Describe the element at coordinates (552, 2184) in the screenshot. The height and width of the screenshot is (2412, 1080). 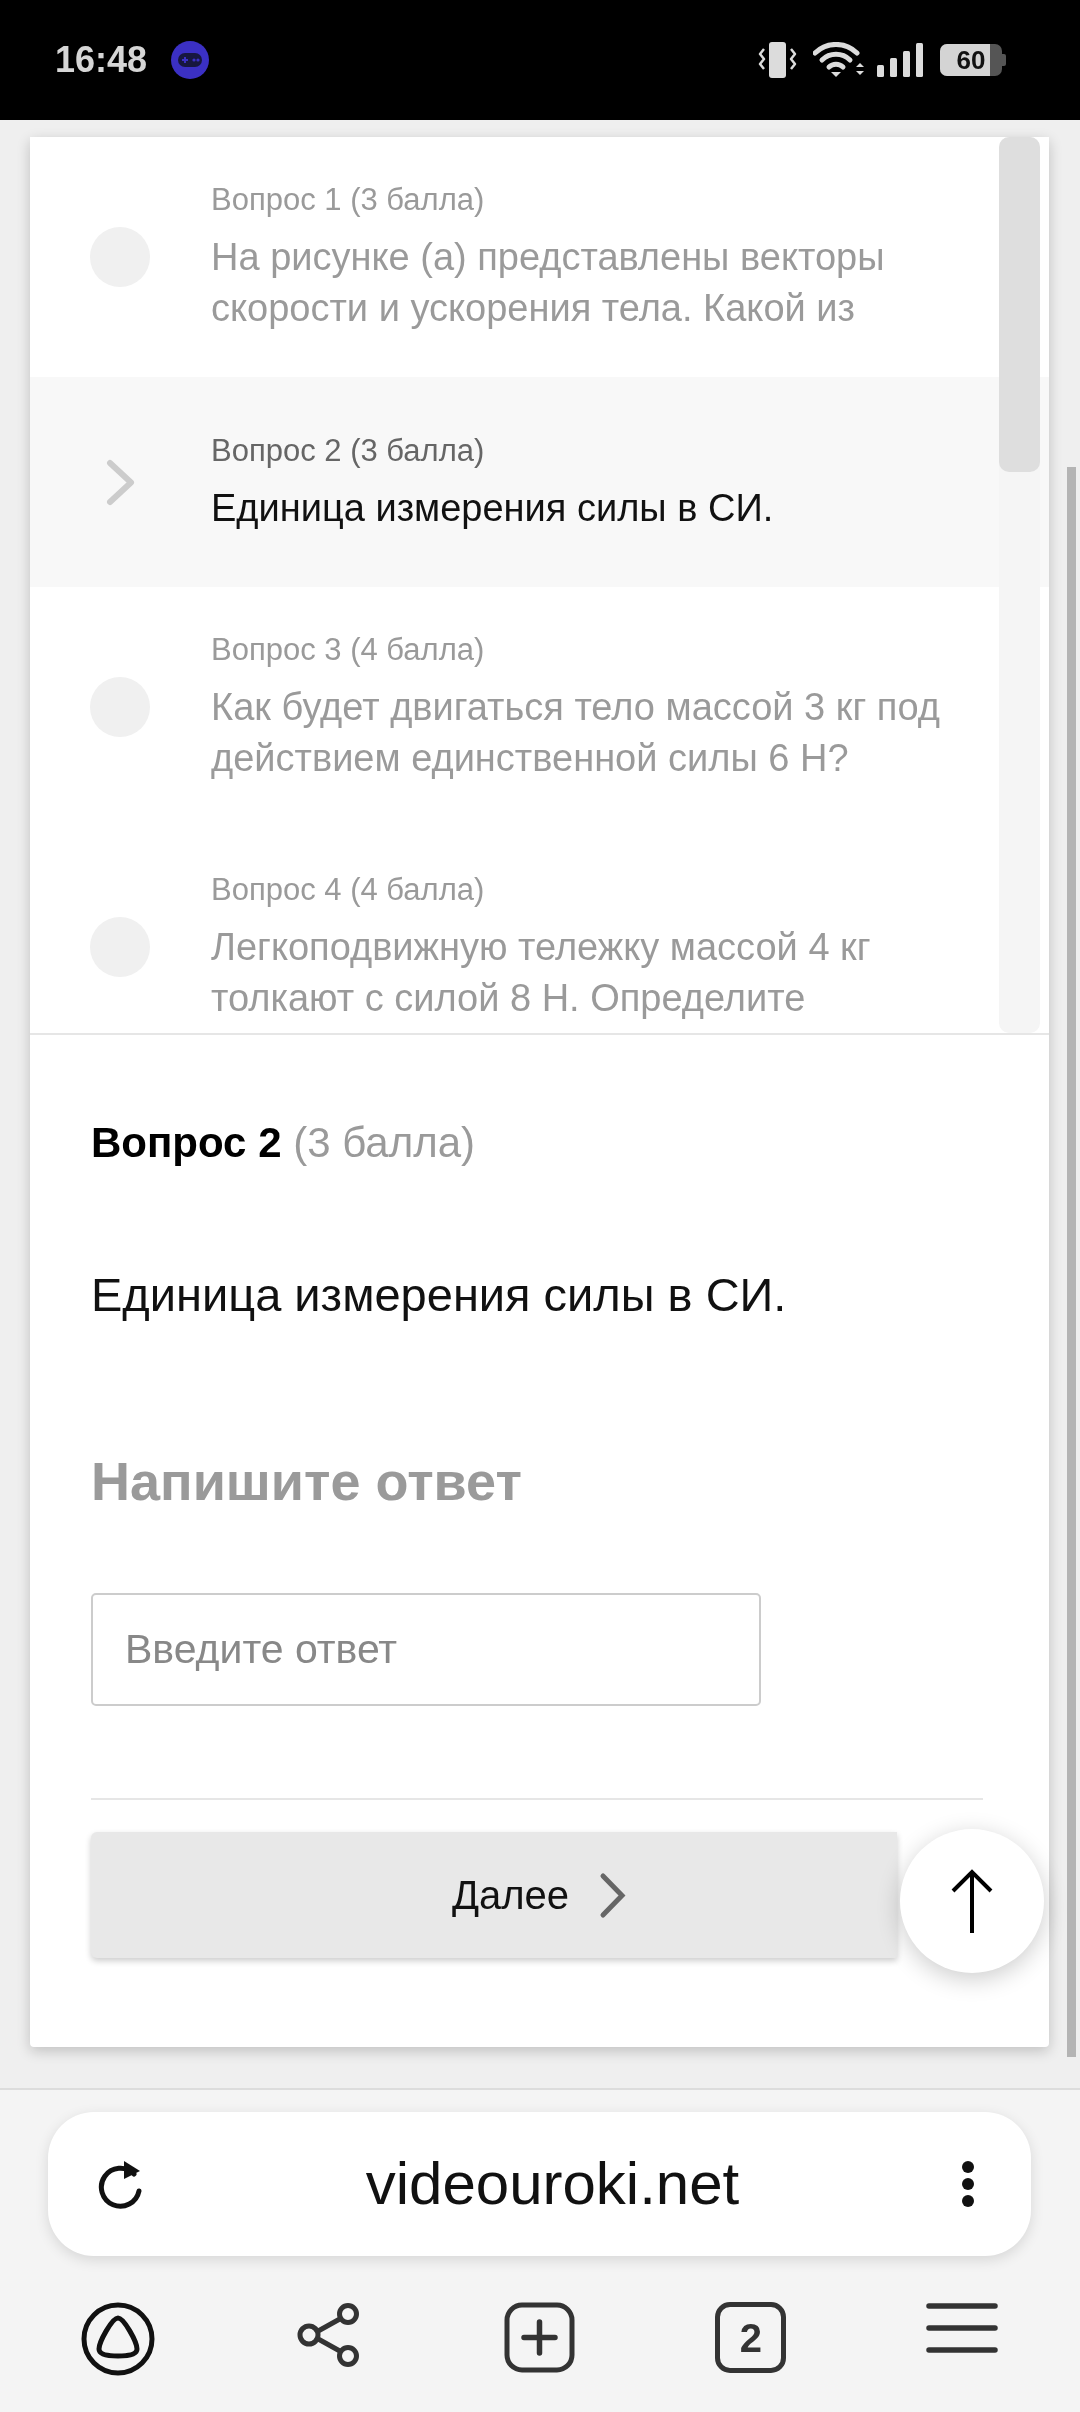
I see `url-text: videouroki.net` at that location.